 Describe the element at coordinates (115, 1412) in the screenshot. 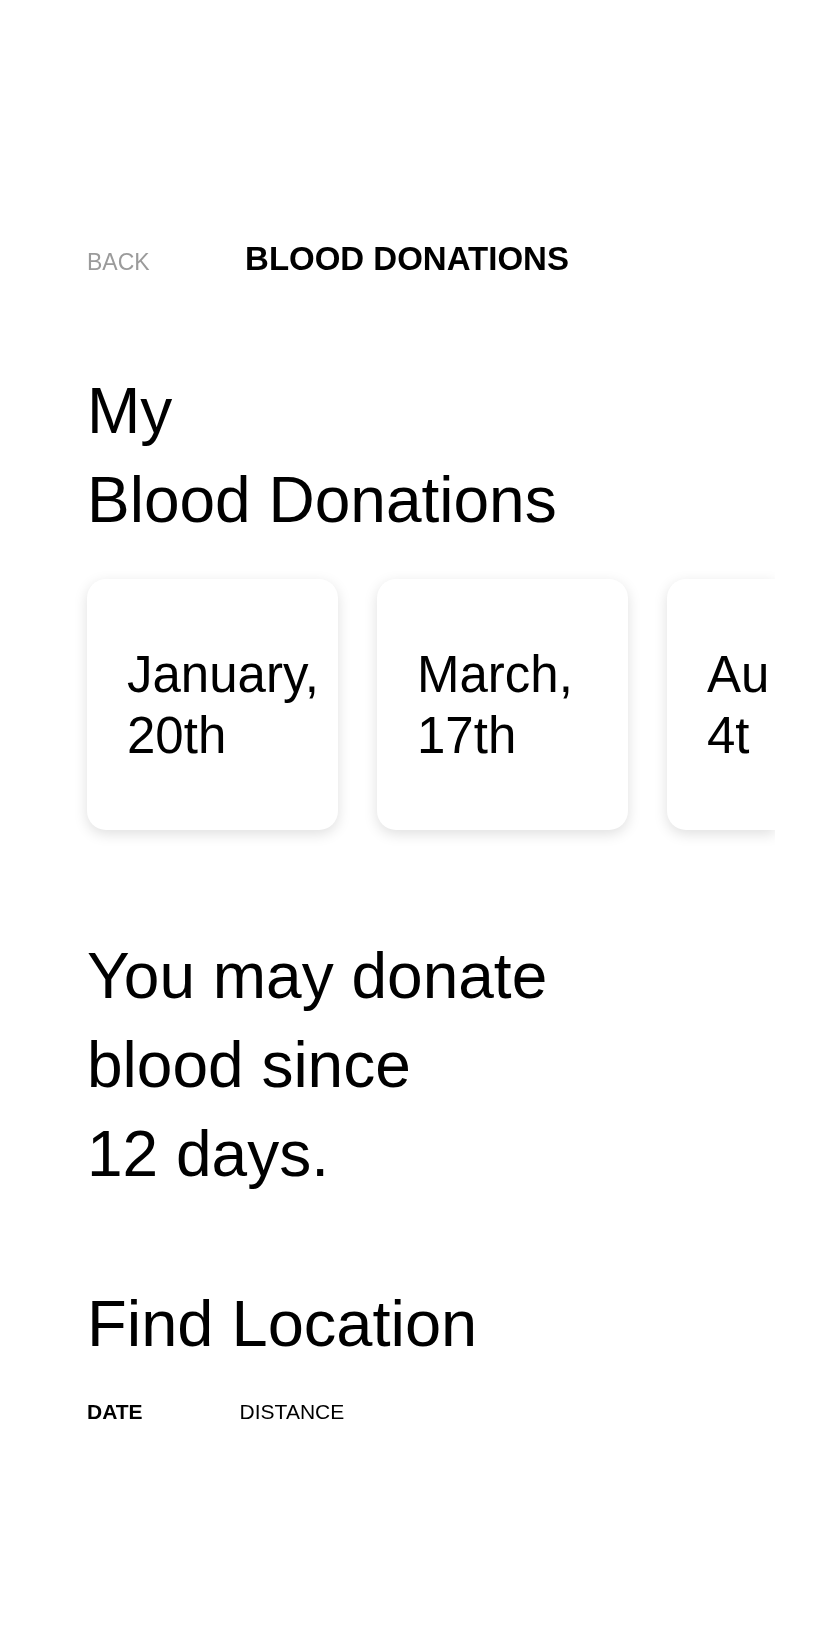

I see `filter-tab: DATE` at that location.